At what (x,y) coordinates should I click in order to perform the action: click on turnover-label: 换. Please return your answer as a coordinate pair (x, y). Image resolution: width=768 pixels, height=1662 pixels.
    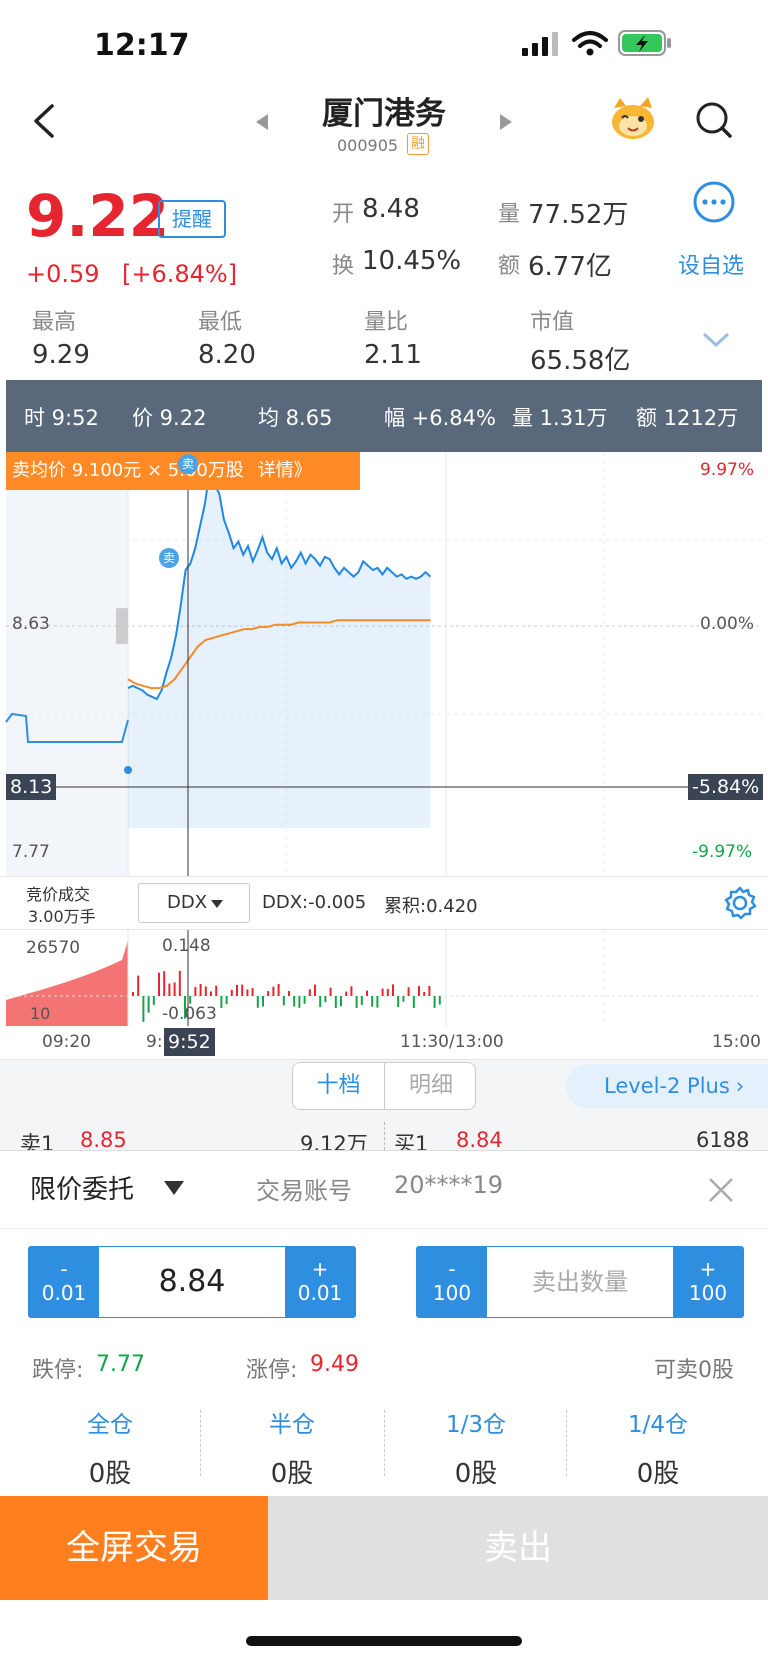
    Looking at the image, I should click on (343, 266).